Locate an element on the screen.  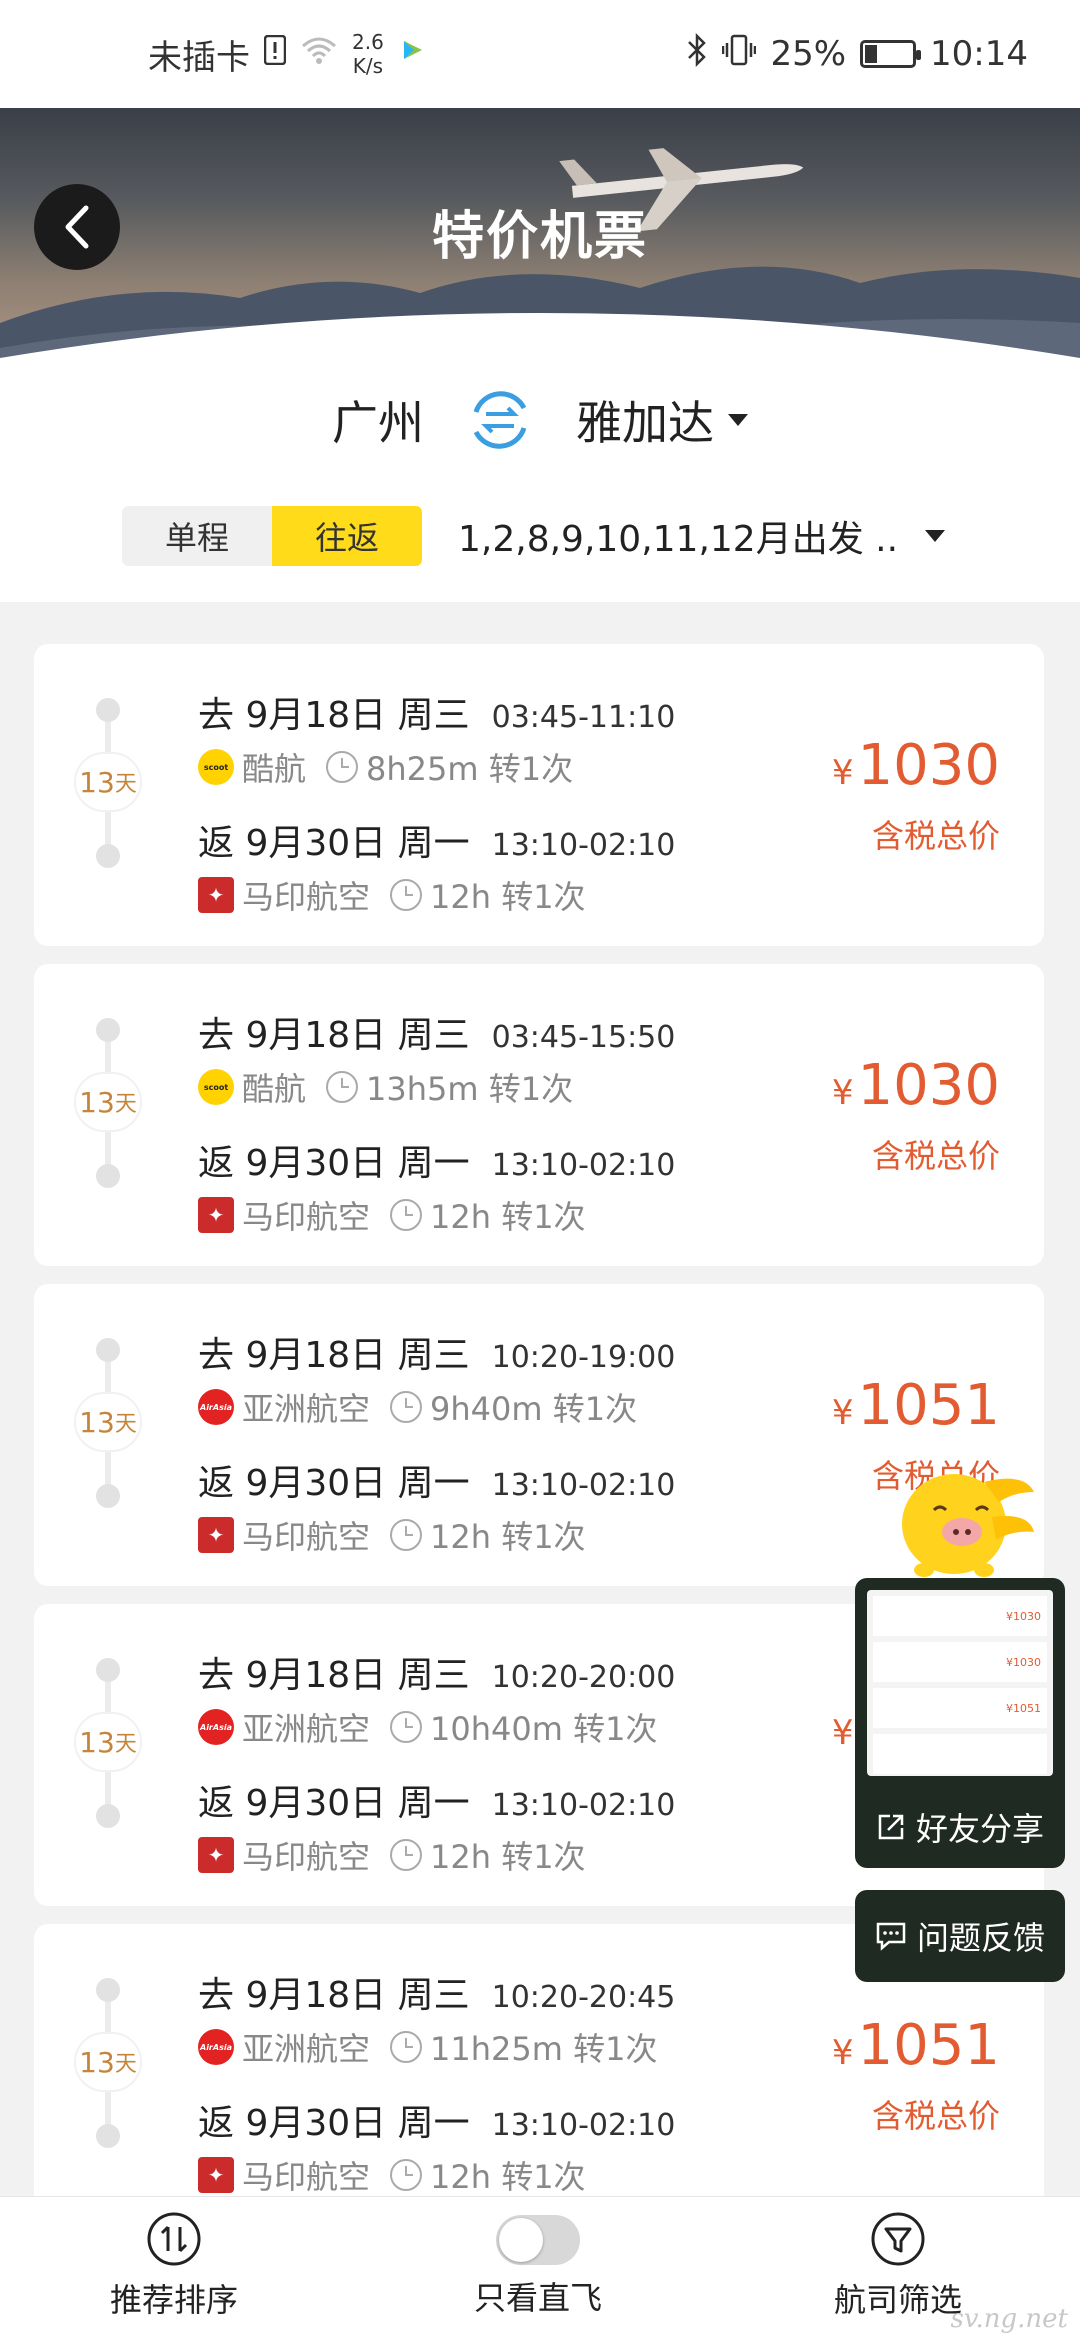
status-bar: 未插卡 2.6 K/s 25% 10:14 is located at coordinates (540, 54).